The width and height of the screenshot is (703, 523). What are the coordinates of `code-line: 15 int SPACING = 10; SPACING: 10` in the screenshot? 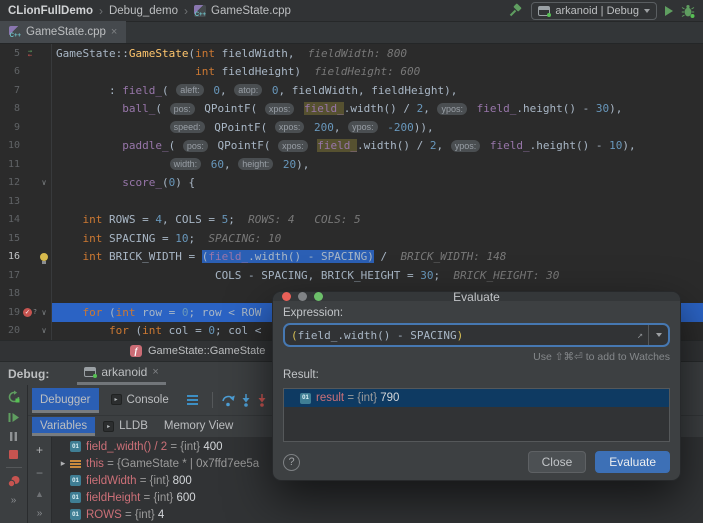 It's located at (351, 238).